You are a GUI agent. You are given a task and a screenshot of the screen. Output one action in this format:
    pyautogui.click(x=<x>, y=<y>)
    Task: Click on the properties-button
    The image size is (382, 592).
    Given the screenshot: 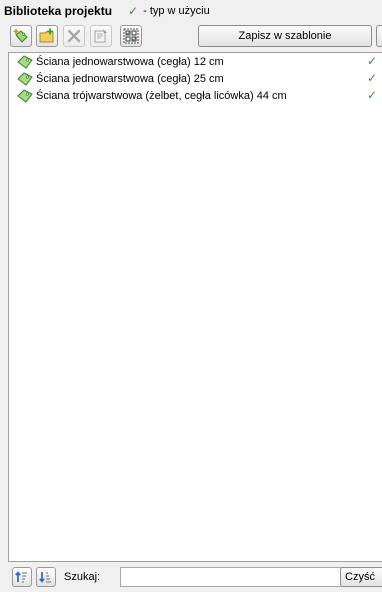 What is the action you would take?
    pyautogui.click(x=101, y=36)
    